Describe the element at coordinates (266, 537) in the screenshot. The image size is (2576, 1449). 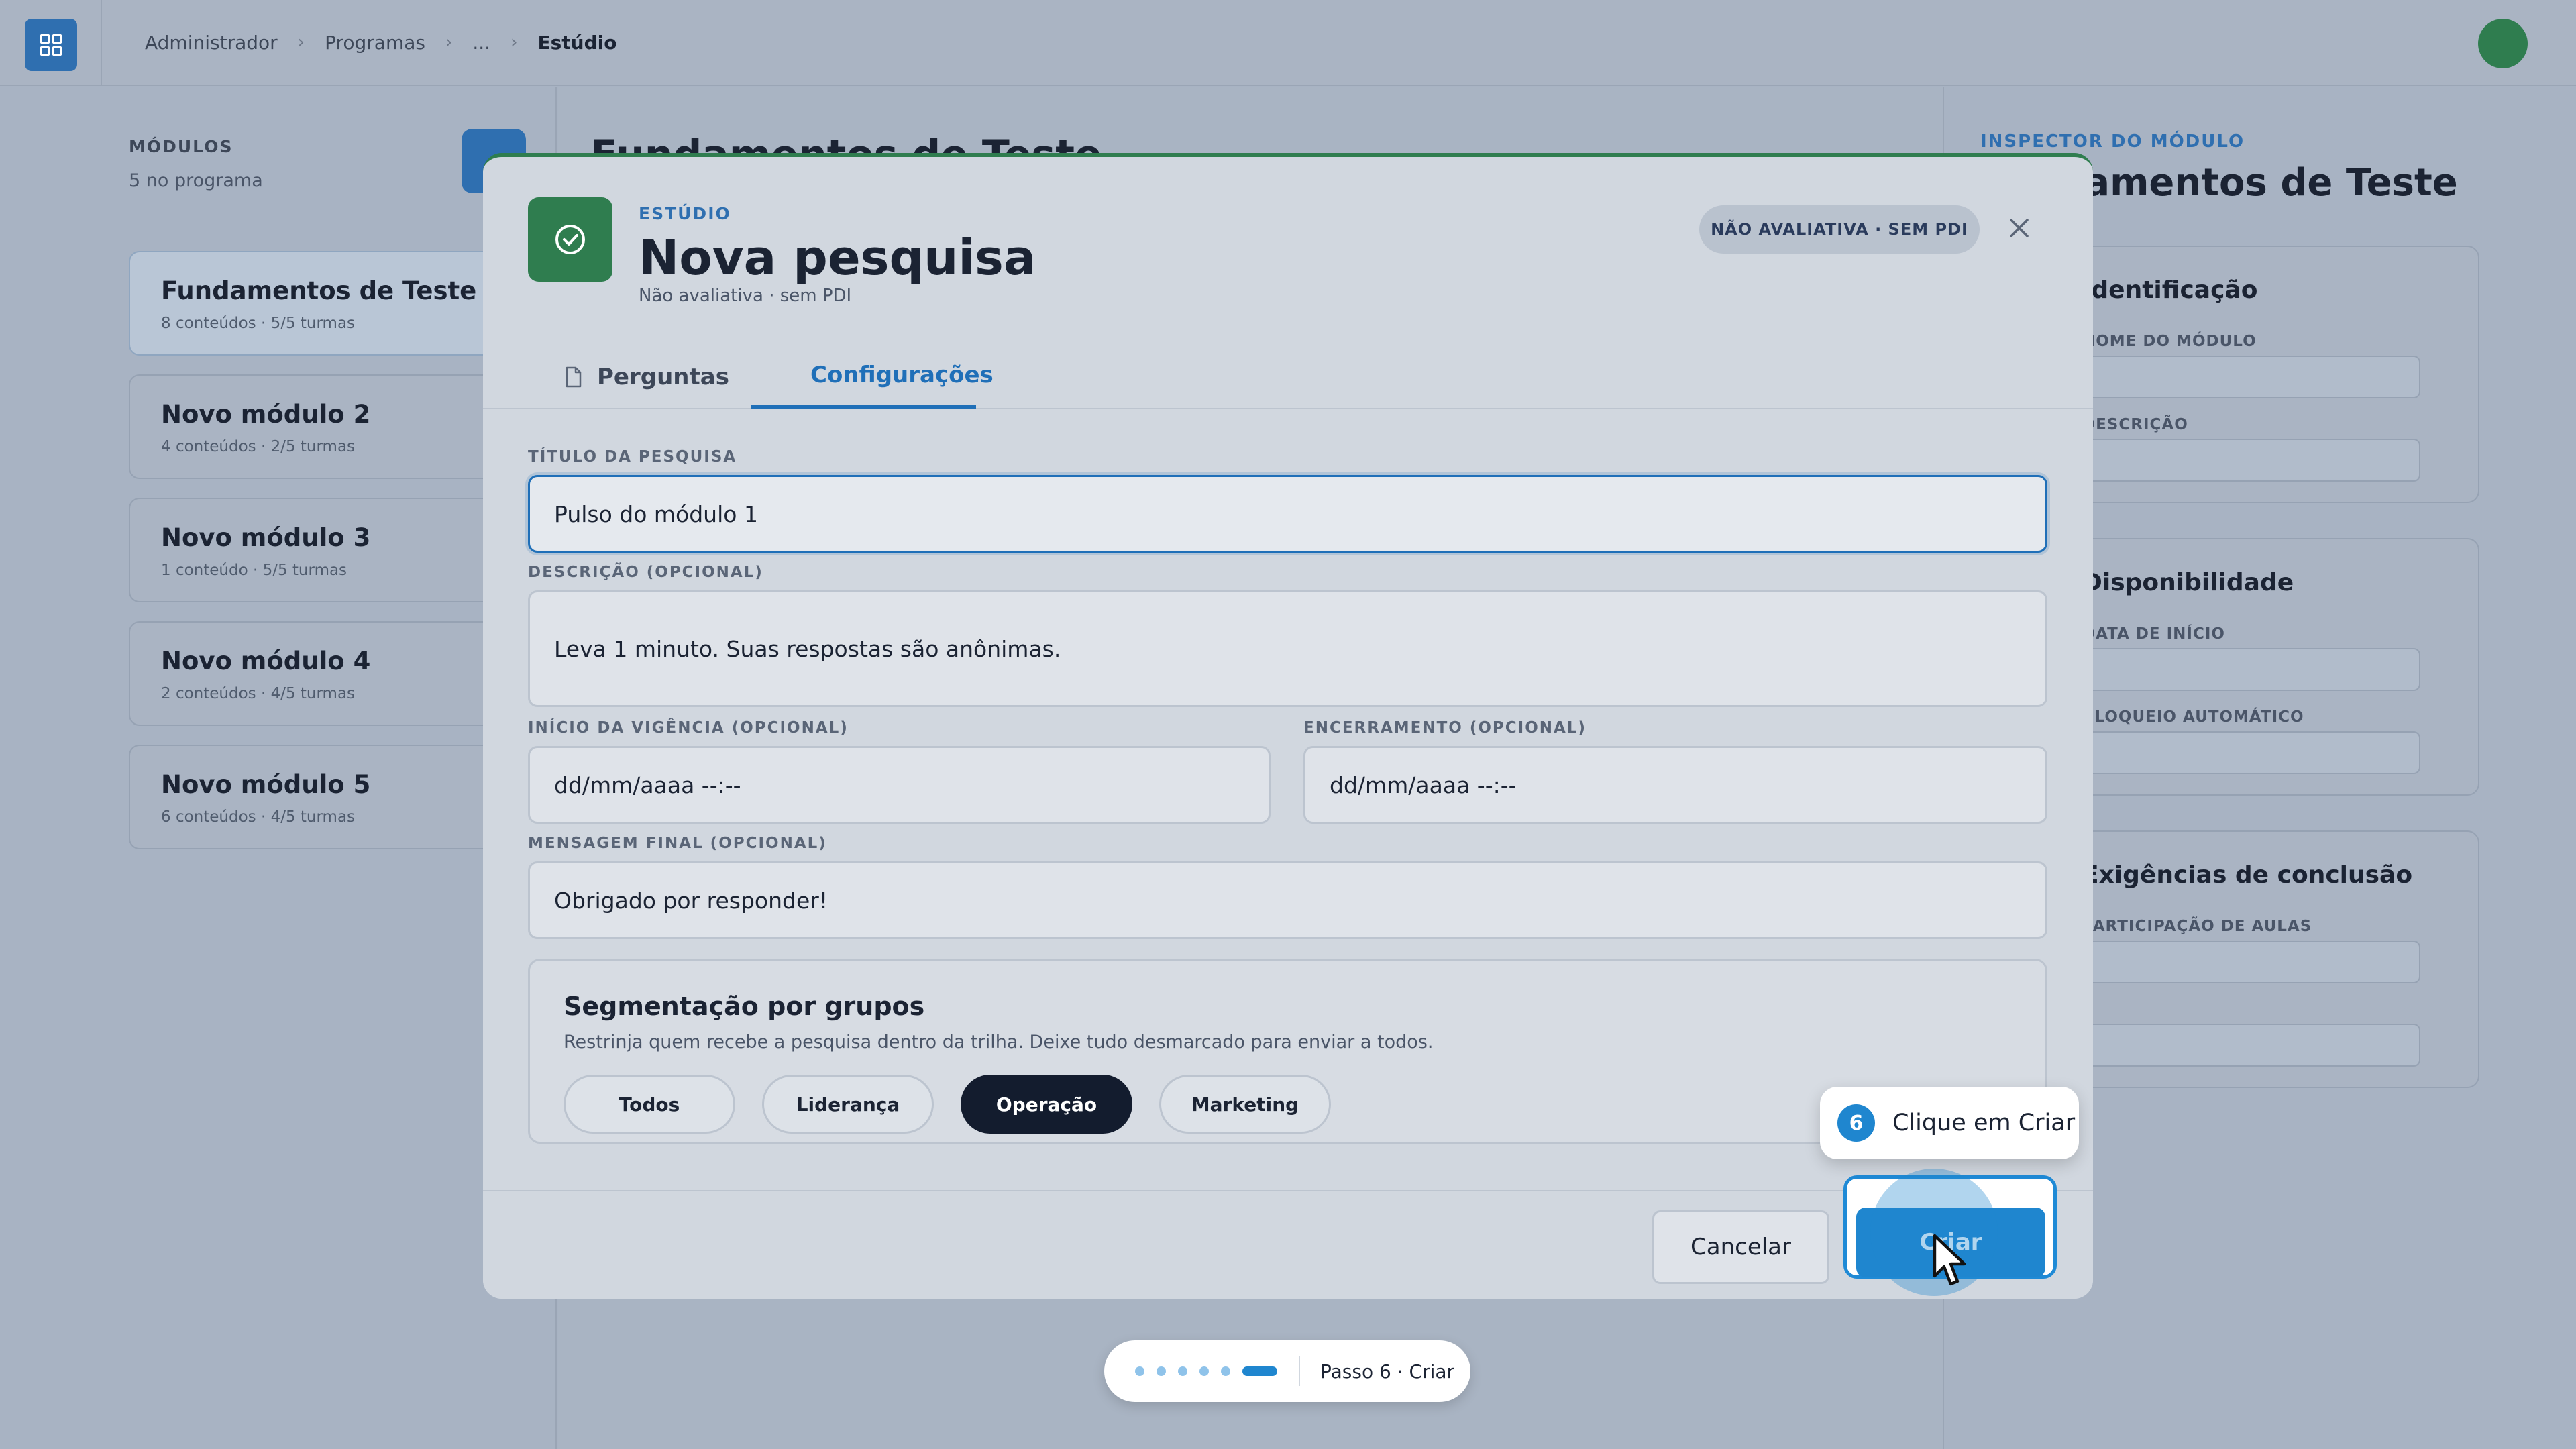
I see `module-name: Novo módulo 3` at that location.